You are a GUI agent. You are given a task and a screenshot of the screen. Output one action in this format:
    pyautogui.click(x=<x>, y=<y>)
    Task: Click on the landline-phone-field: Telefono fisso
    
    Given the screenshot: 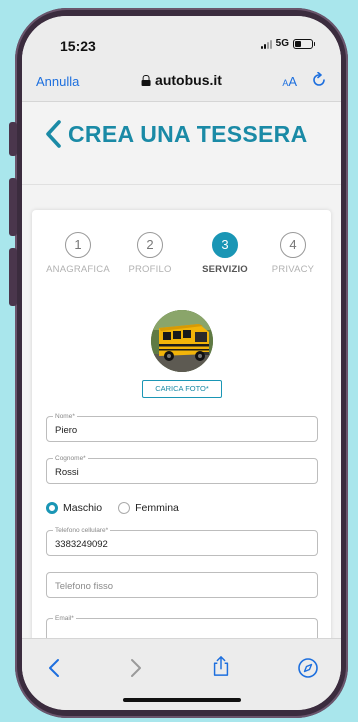 What is the action you would take?
    pyautogui.click(x=182, y=585)
    